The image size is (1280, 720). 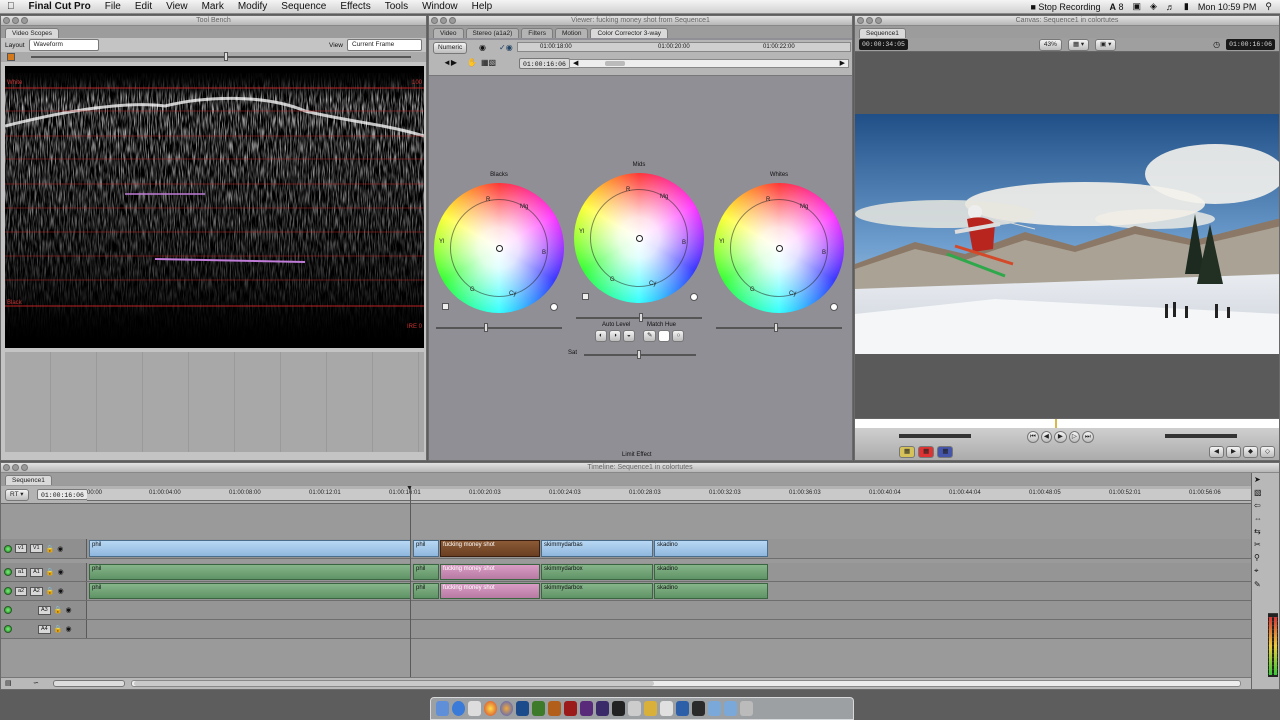 I want to click on tab-motion: Motion, so click(x=571, y=33).